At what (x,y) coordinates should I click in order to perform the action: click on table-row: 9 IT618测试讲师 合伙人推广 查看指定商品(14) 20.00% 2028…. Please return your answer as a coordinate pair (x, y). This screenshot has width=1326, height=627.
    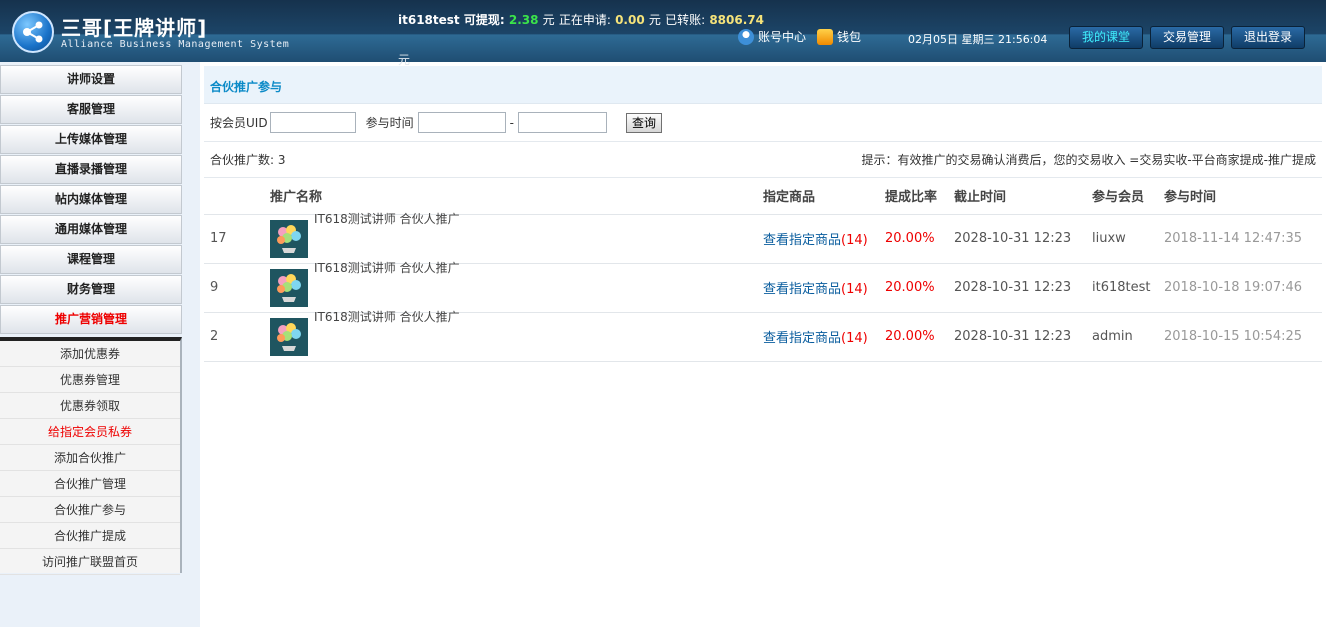
    Looking at the image, I should click on (763, 287).